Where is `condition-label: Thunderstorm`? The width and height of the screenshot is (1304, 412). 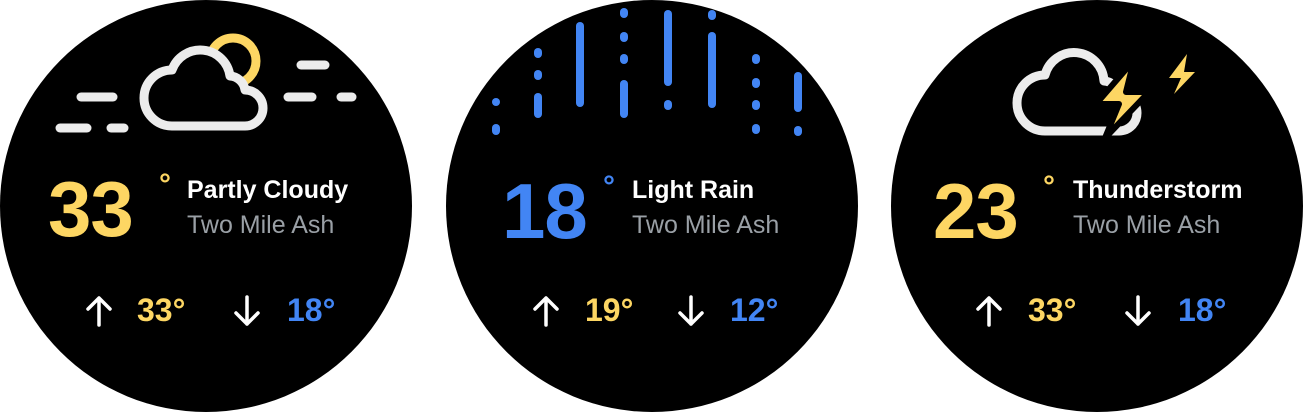
condition-label: Thunderstorm is located at coordinates (1158, 190).